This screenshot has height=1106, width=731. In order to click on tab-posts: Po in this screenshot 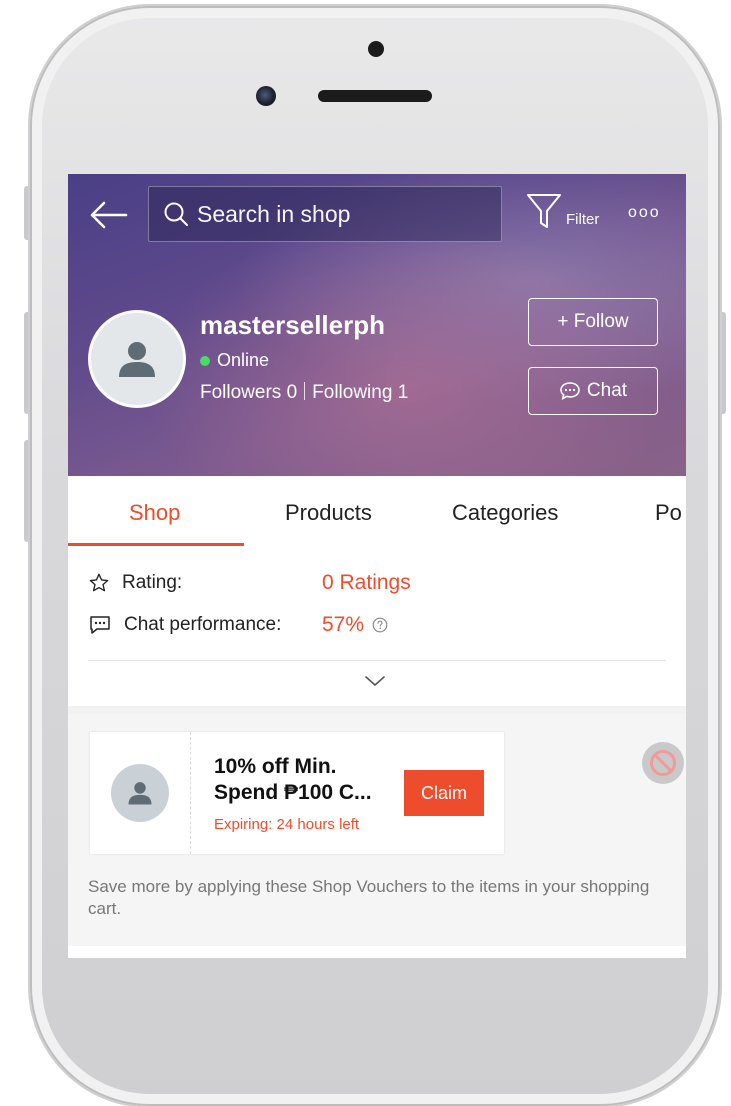, I will do `click(668, 513)`.